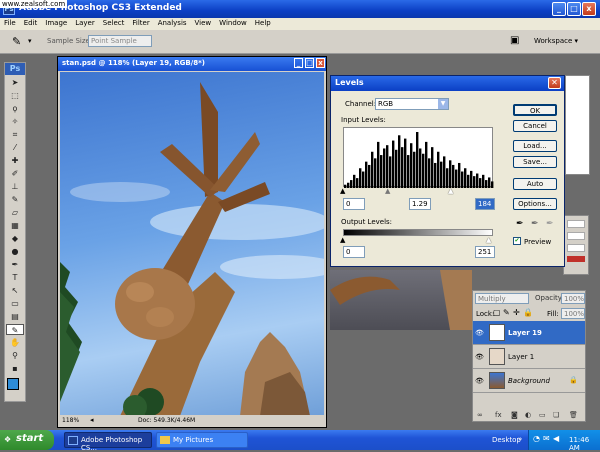 Image resolution: width=600 pixels, height=452 pixels. I want to click on pen-tool-icon: ✒, so click(15, 264).